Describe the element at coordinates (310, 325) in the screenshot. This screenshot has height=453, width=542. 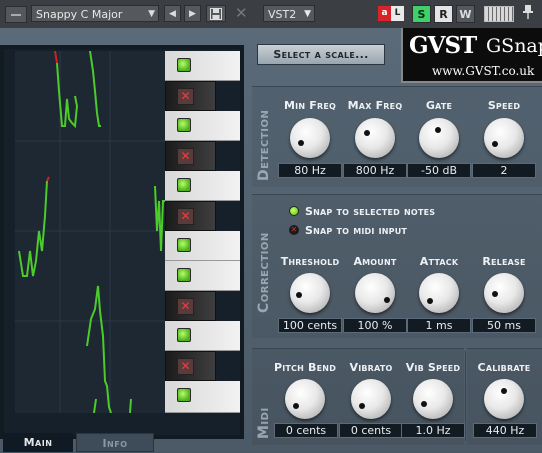
I see `threshold-value: 100 cents` at that location.